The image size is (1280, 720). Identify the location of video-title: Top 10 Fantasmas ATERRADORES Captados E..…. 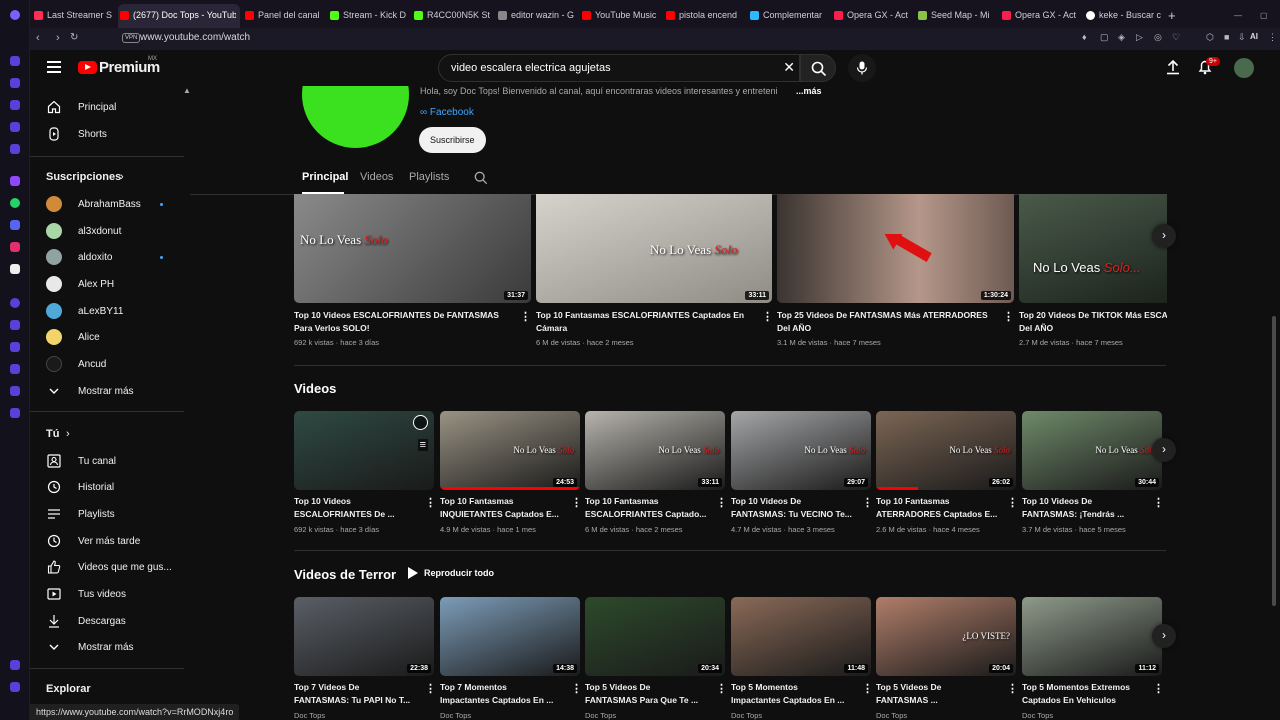
(940, 508).